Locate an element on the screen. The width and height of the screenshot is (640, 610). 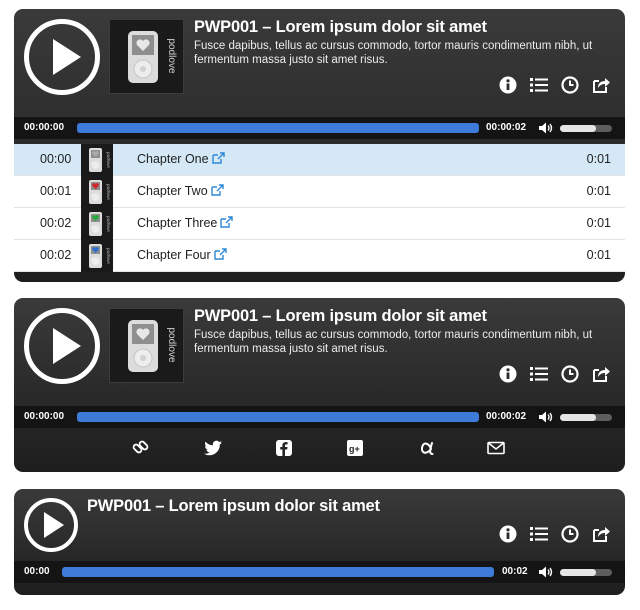
duration-time: 00:02 is located at coordinates (515, 571).